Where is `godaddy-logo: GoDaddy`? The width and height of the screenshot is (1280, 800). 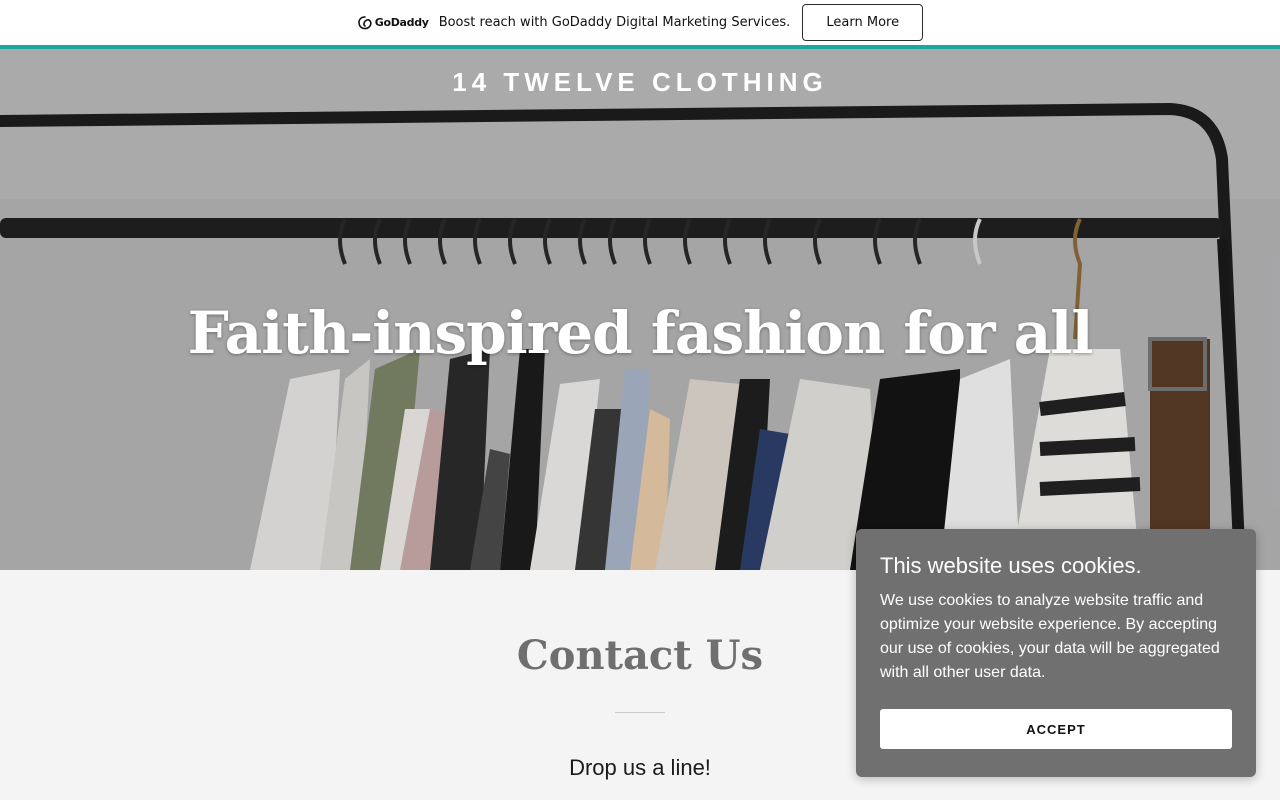
godaddy-logo: GoDaddy is located at coordinates (393, 23).